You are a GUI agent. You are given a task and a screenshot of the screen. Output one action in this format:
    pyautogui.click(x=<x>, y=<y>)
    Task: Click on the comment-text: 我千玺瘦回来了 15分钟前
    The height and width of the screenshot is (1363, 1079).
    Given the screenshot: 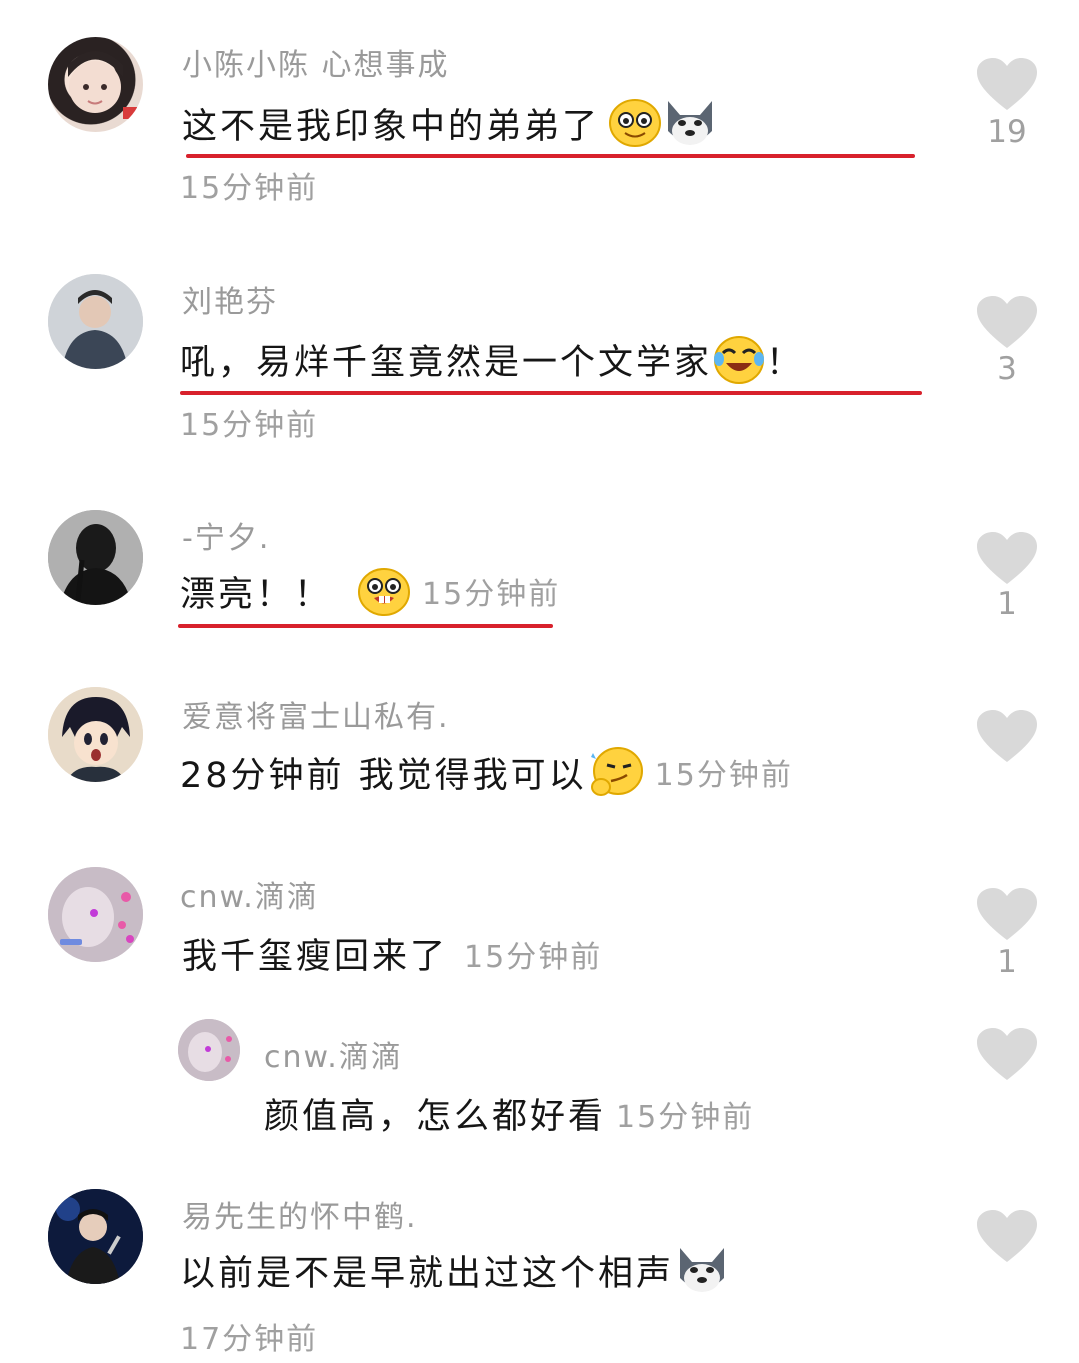 What is the action you would take?
    pyautogui.click(x=392, y=953)
    